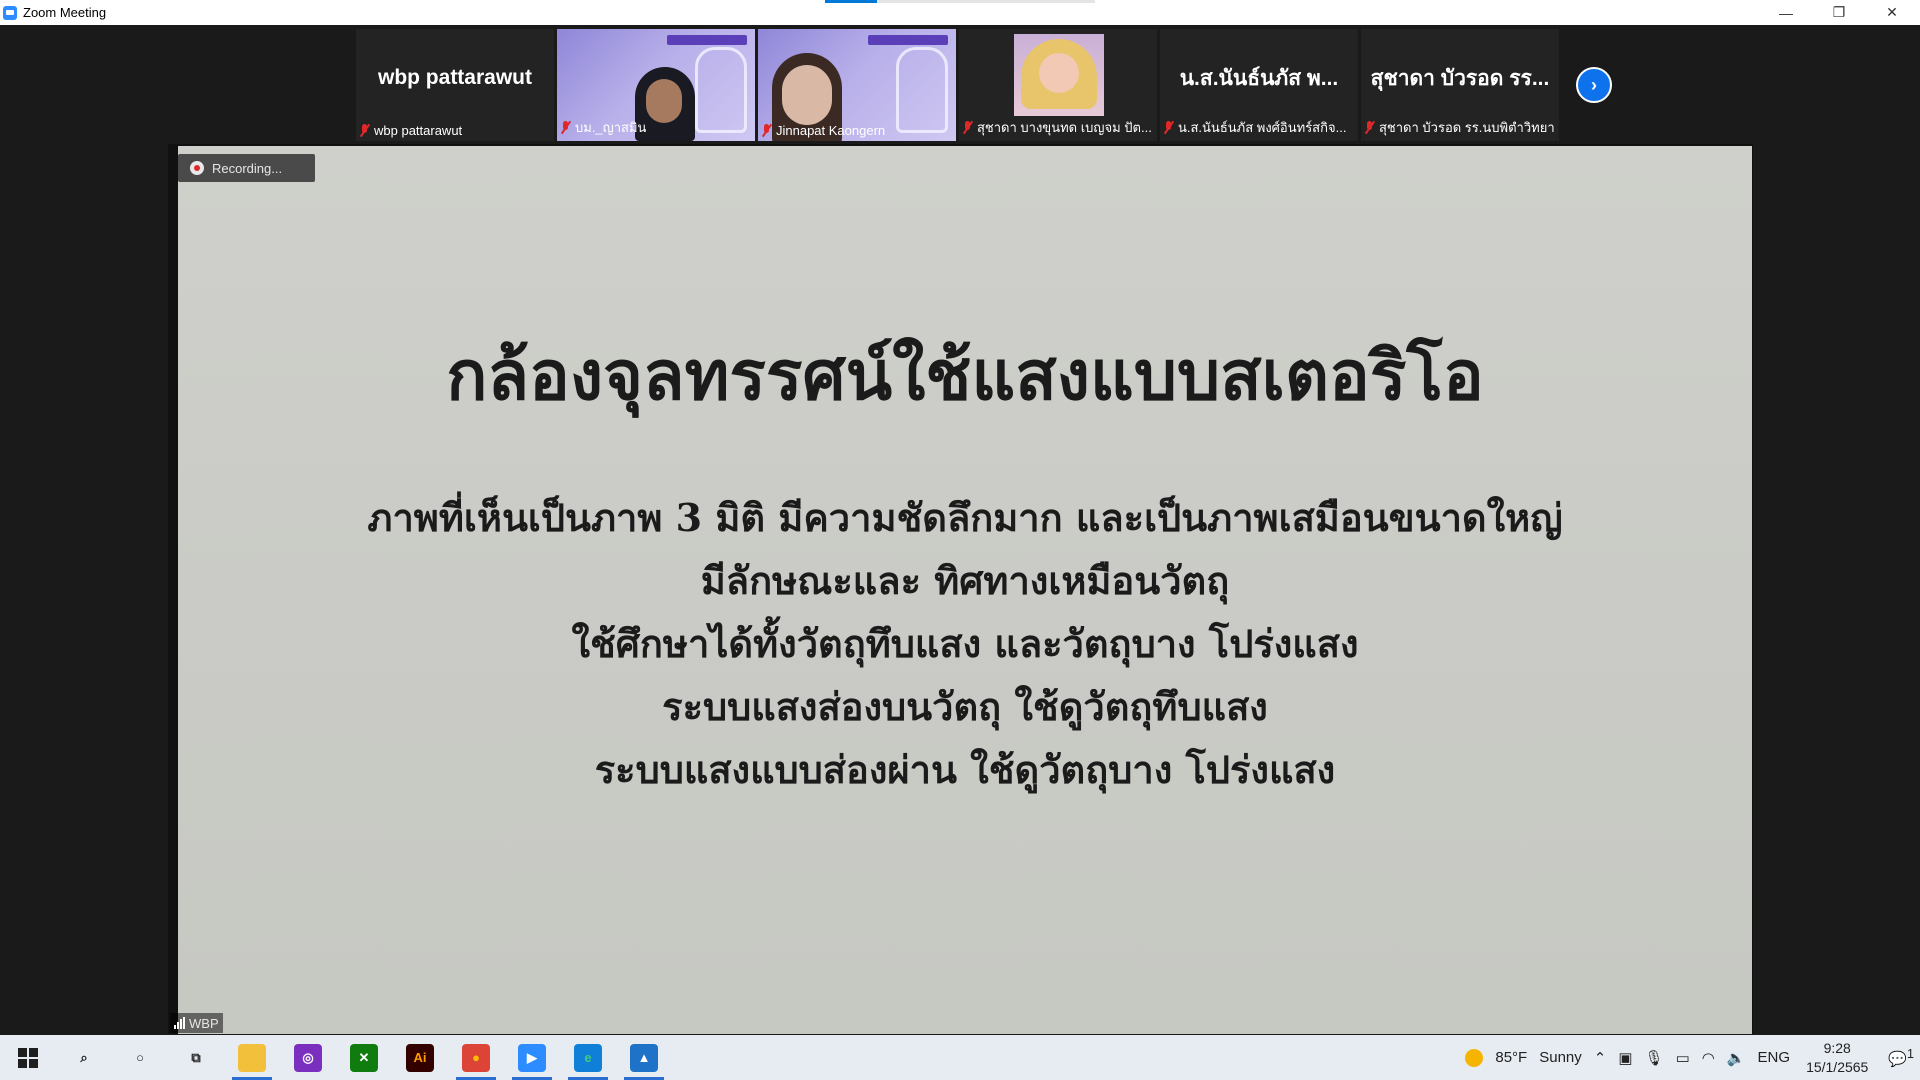  Describe the element at coordinates (965, 706) in the screenshot. I see `slide-line: ระบบแสงส่องบนวัตถุ ใช้ดูวัตถุทึบแสง` at that location.